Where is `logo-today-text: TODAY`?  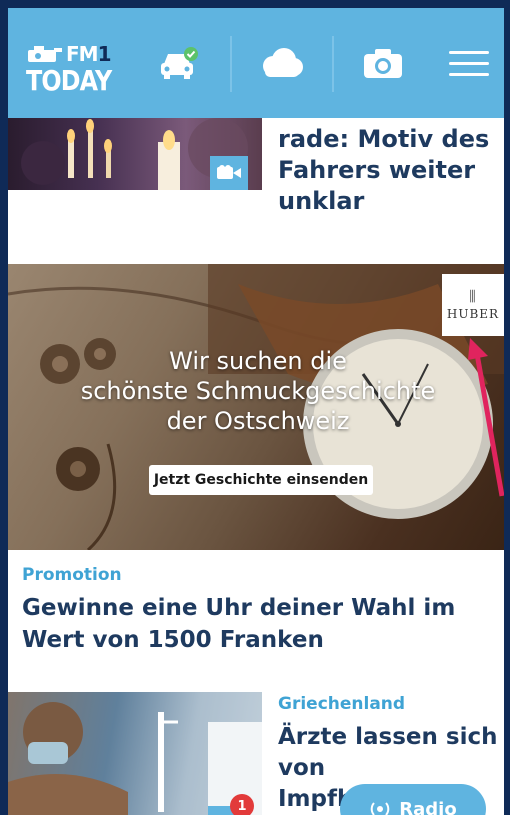
logo-today-text: TODAY is located at coordinates (69, 80).